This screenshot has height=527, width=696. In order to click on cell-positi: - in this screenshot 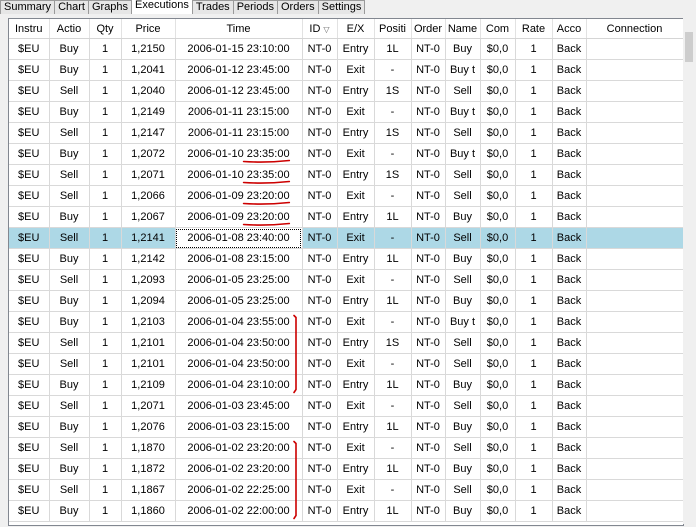, I will do `click(393, 364)`.